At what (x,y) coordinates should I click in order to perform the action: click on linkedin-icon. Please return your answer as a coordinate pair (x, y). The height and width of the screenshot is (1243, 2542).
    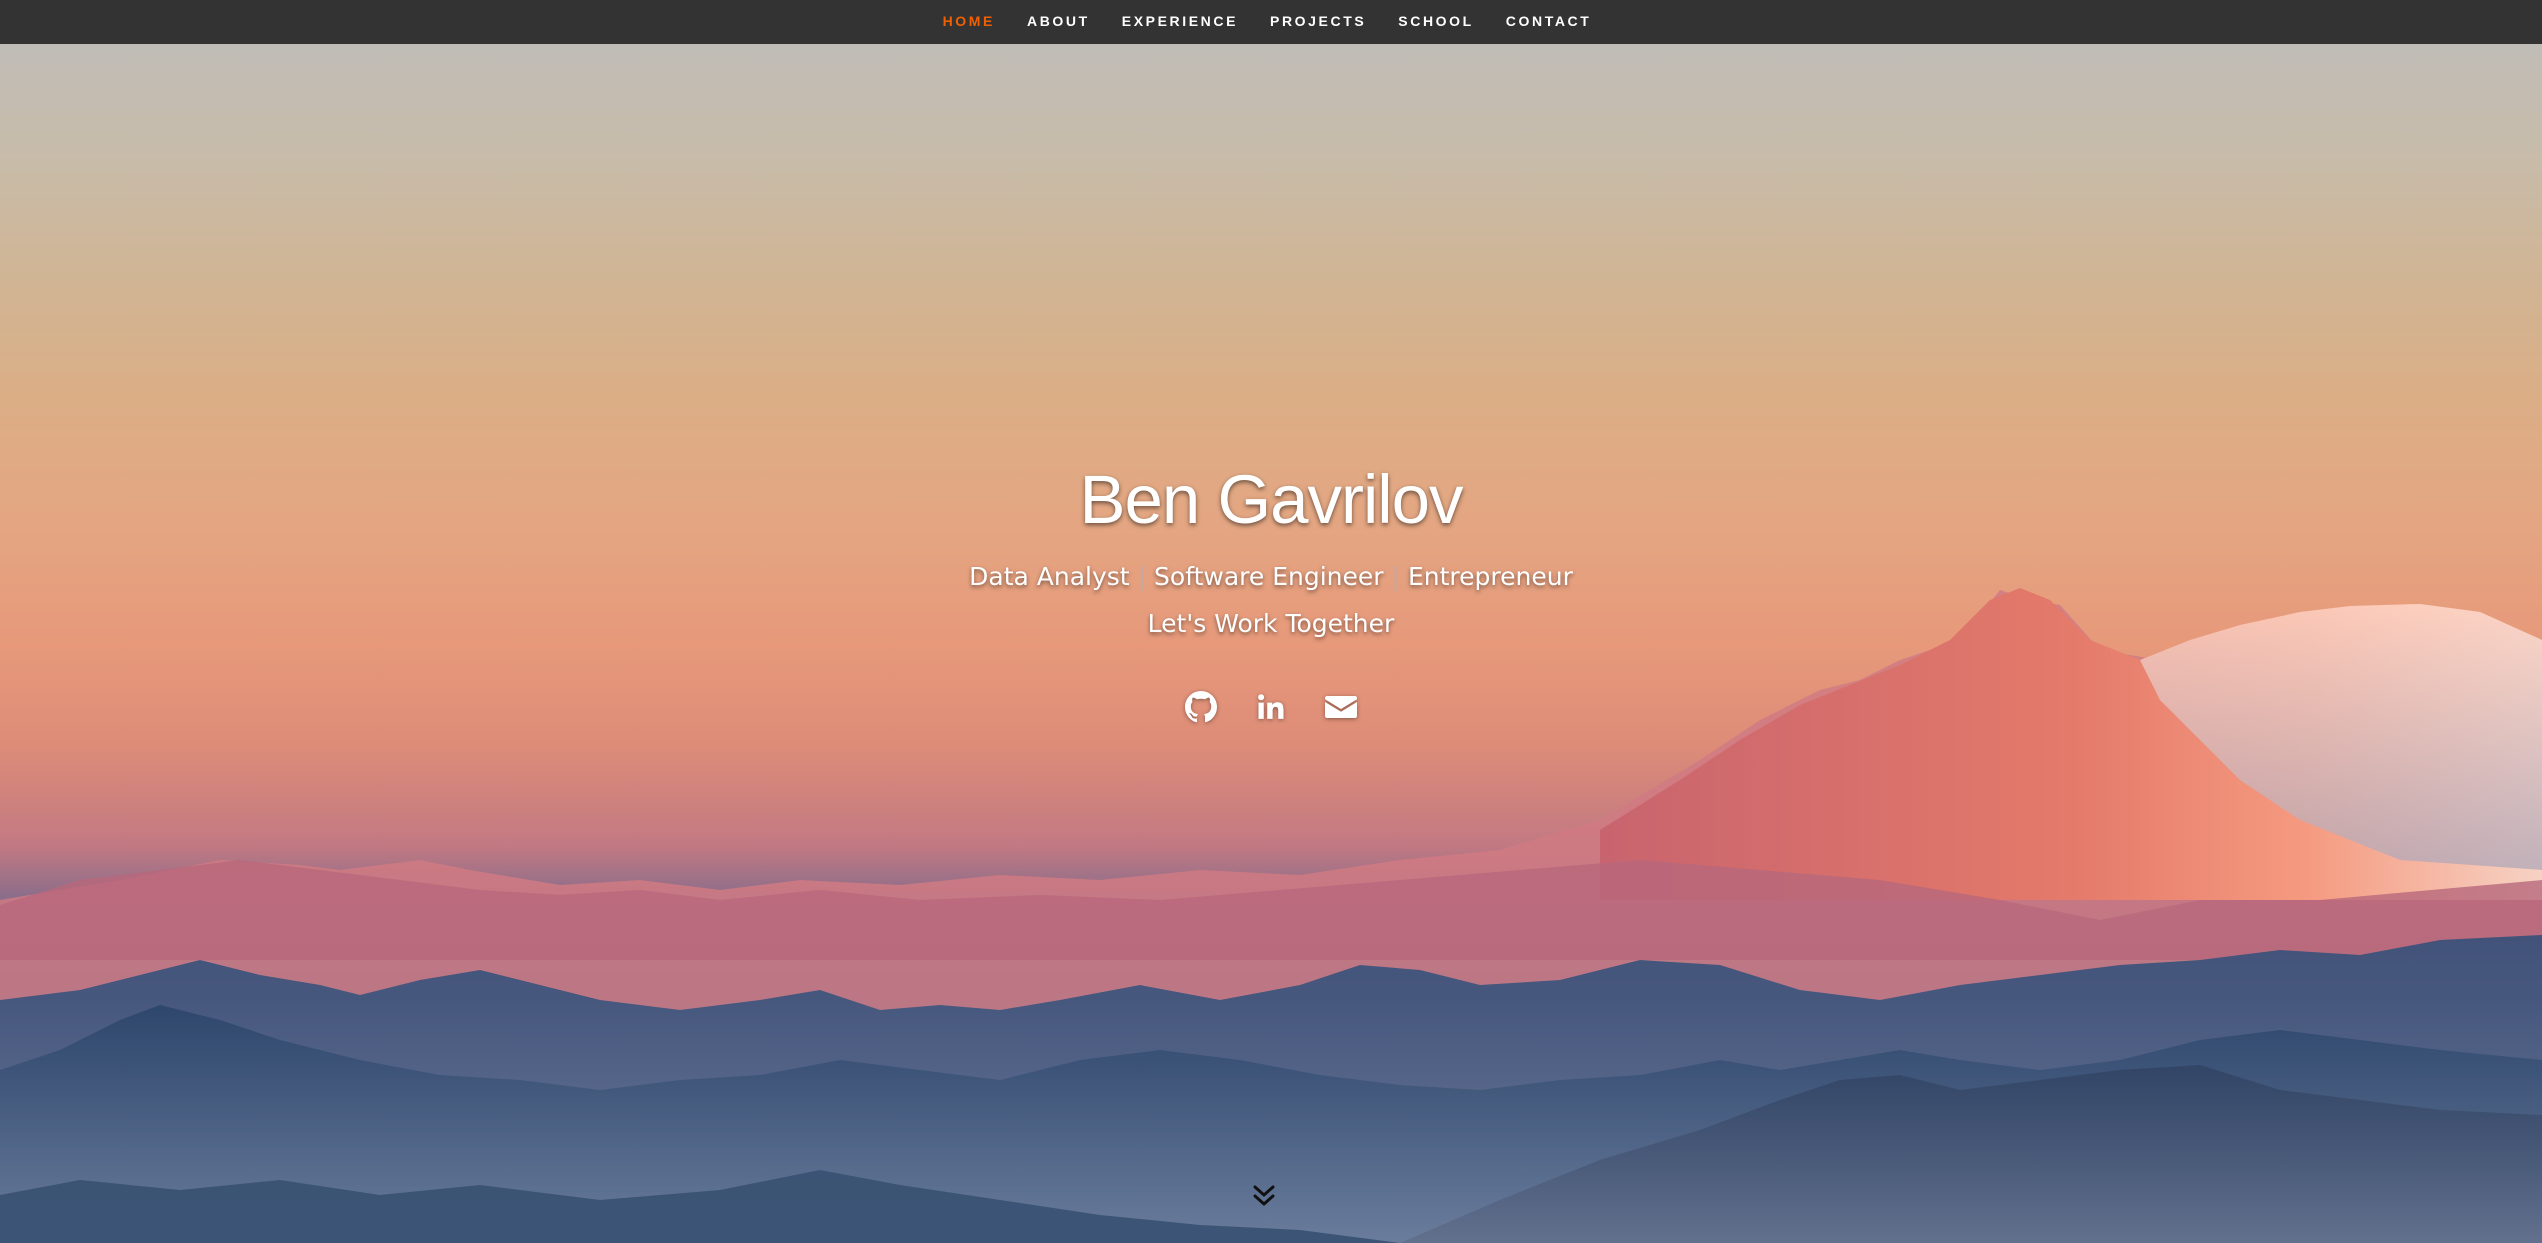
    Looking at the image, I should click on (1271, 706).